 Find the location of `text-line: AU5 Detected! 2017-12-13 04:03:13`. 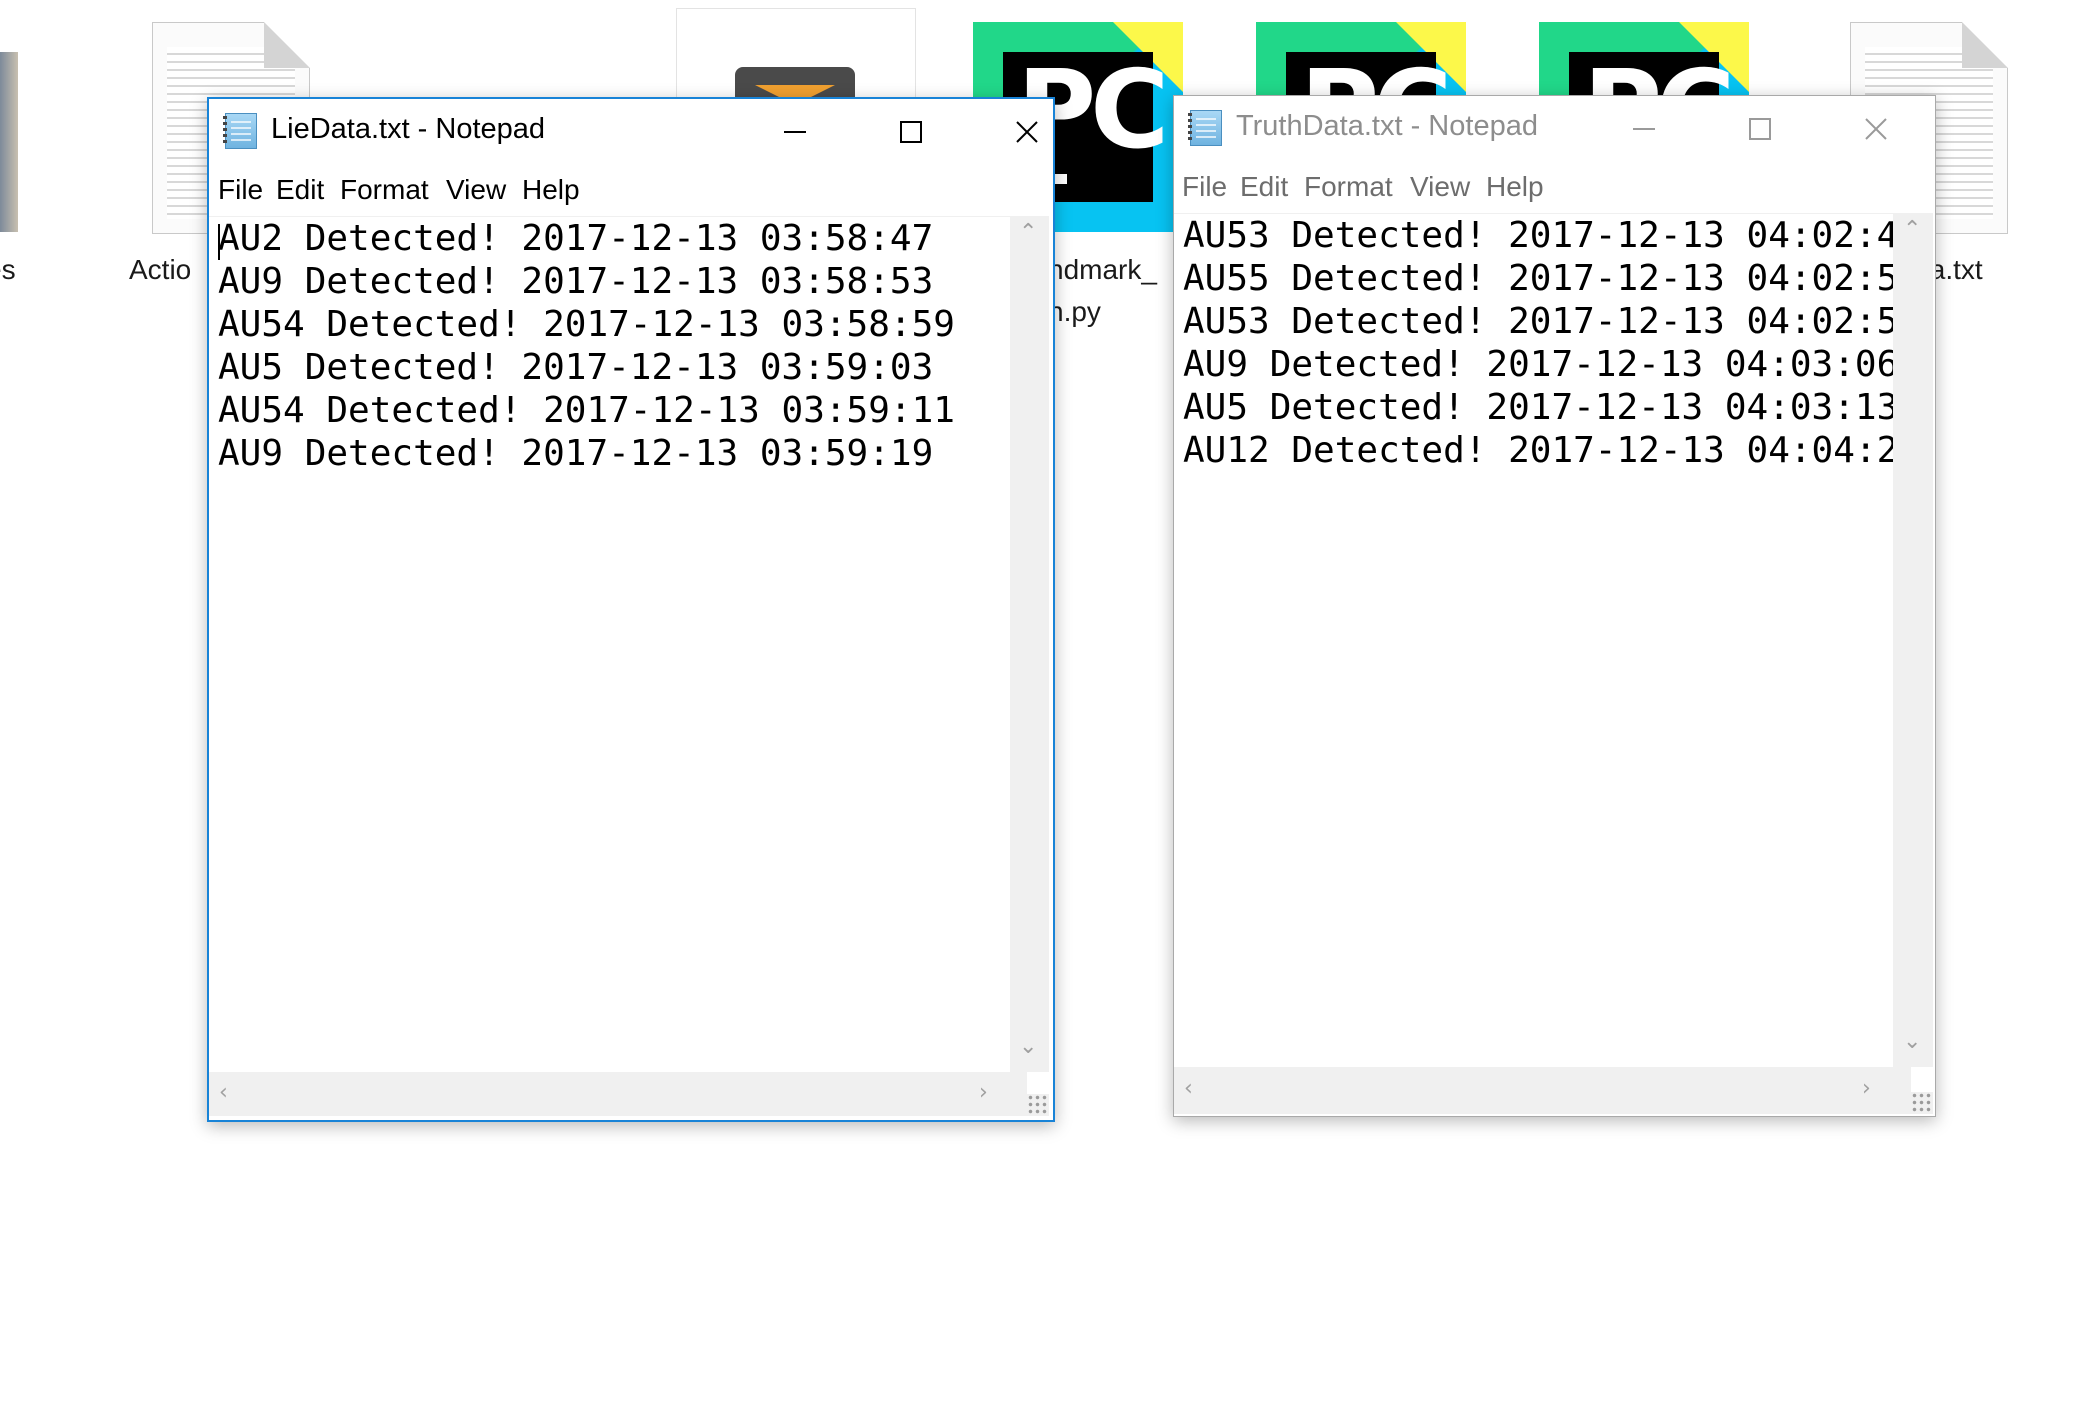

text-line: AU5 Detected! 2017-12-13 04:03:13 is located at coordinates (1538, 407).